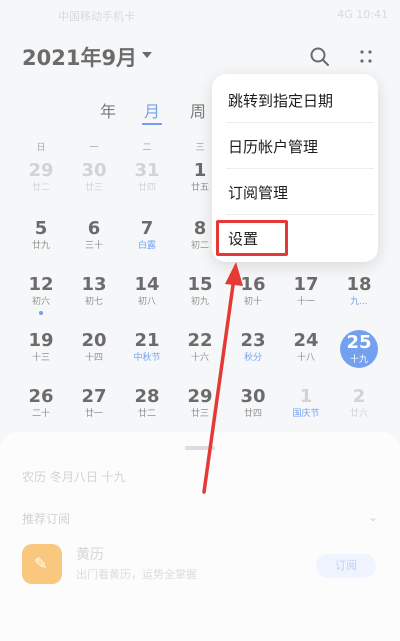  What do you see at coordinates (252, 238) in the screenshot?
I see `settings-highlight-box` at bounding box center [252, 238].